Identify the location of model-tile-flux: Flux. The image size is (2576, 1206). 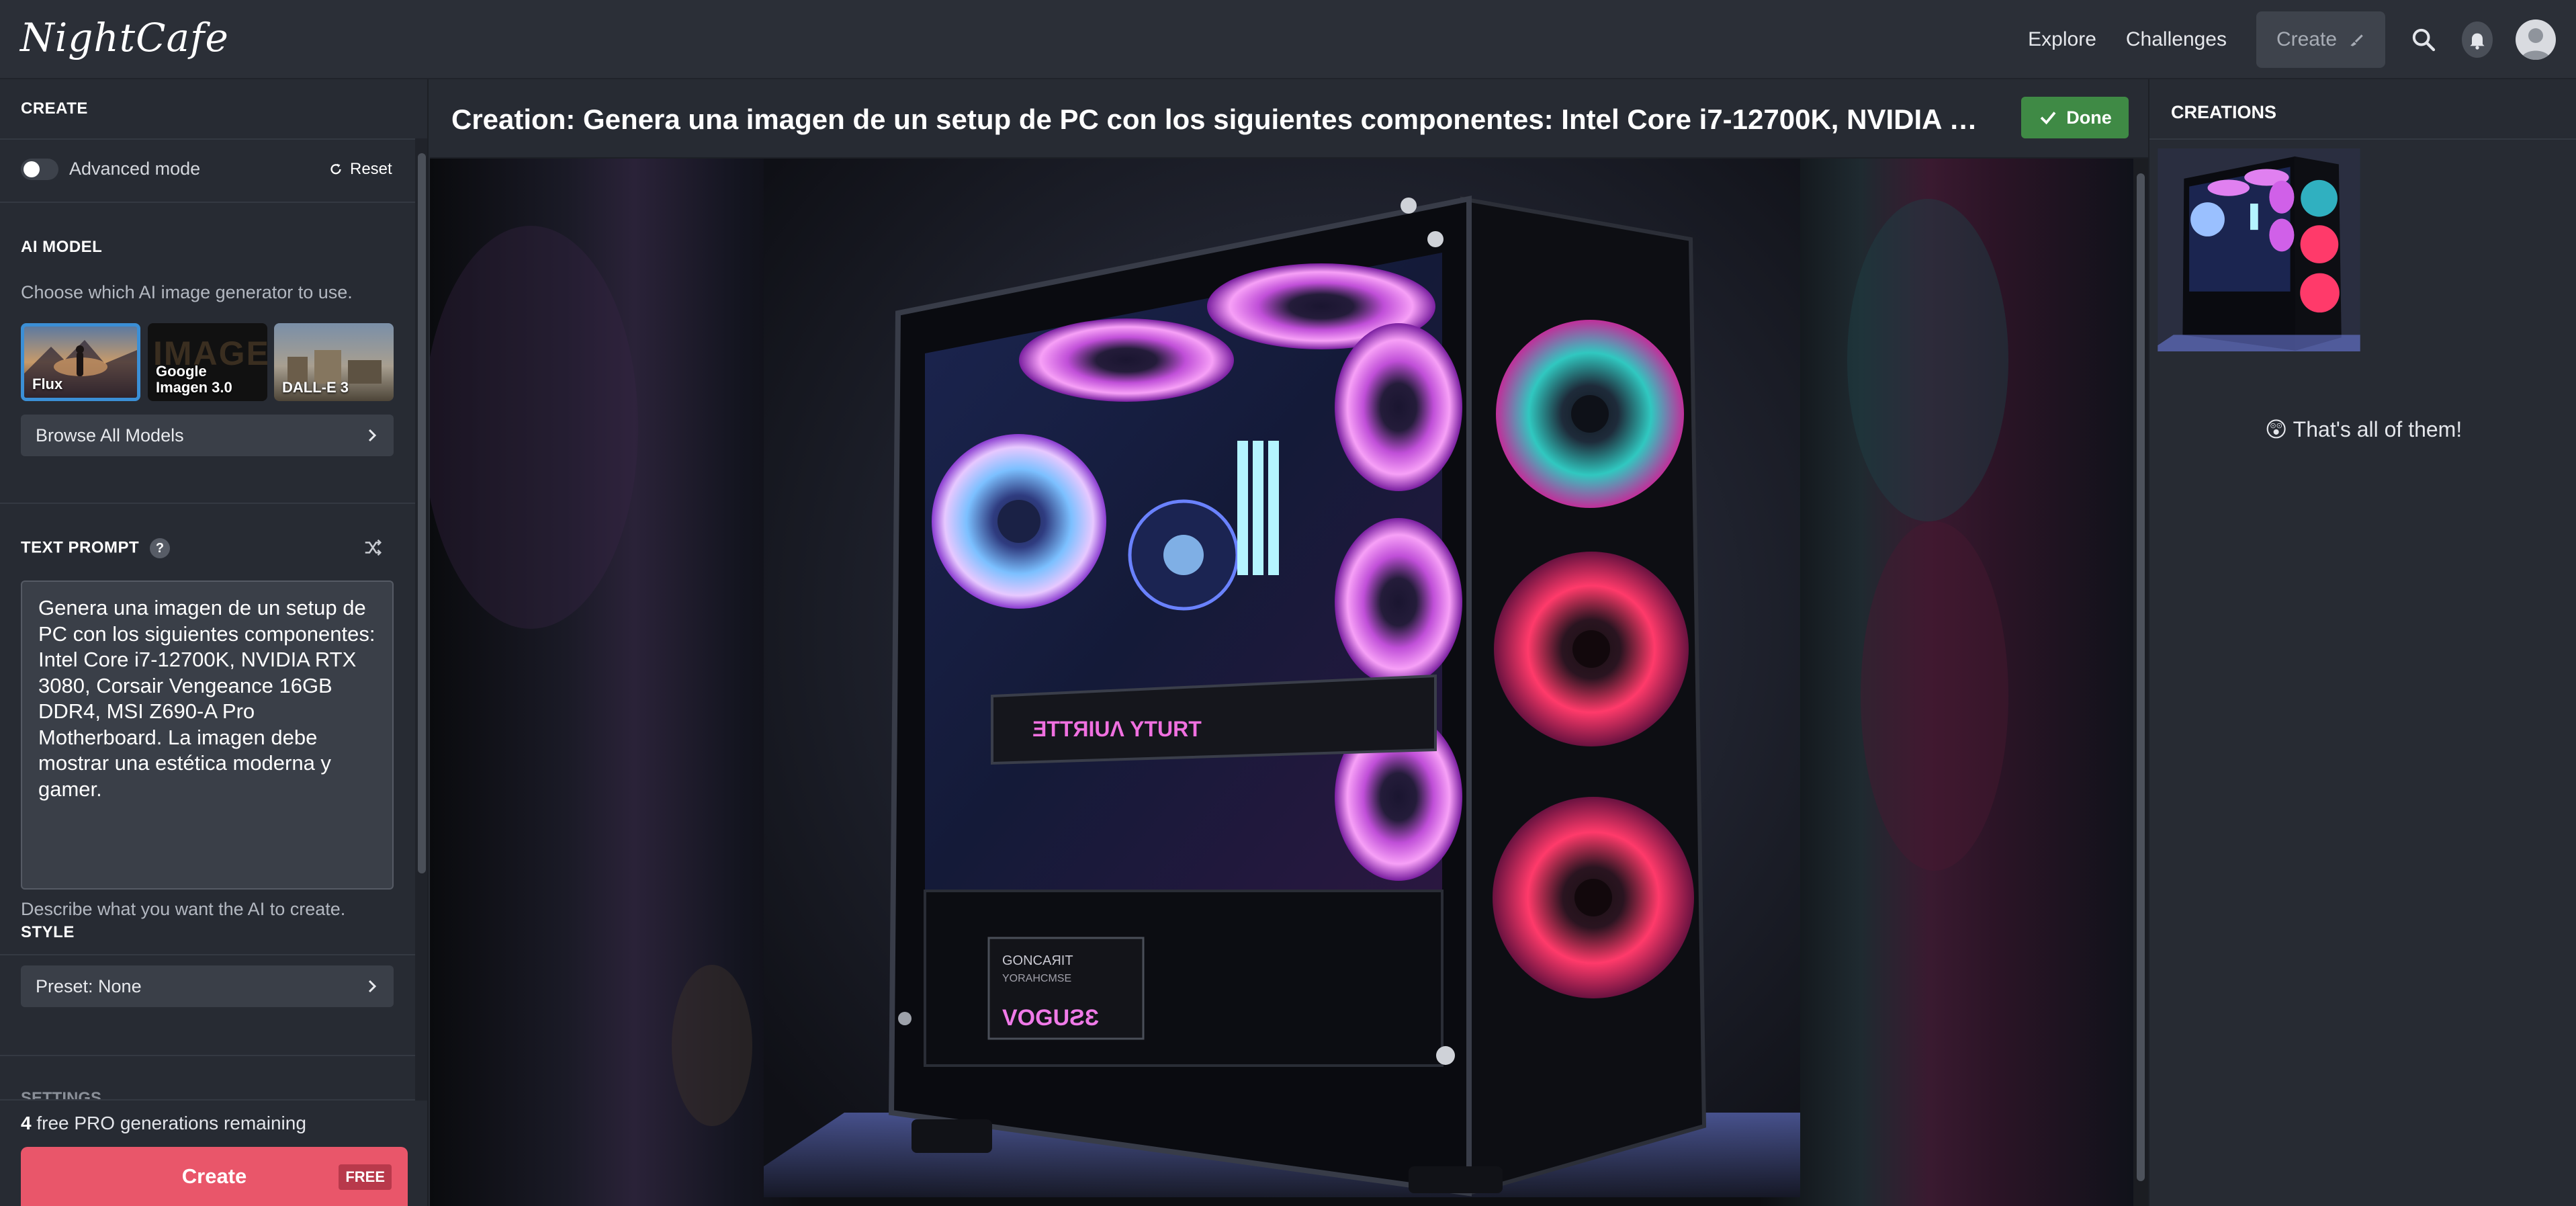
(80, 362).